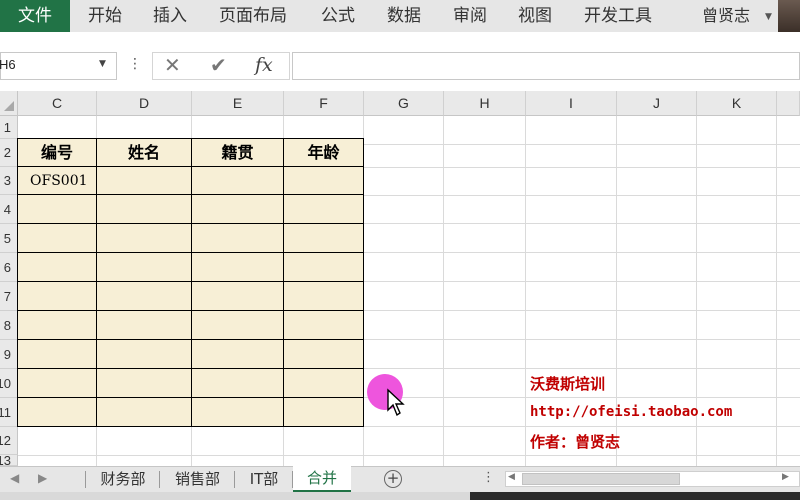  What do you see at coordinates (737, 103) in the screenshot?
I see `column-header-K: K` at bounding box center [737, 103].